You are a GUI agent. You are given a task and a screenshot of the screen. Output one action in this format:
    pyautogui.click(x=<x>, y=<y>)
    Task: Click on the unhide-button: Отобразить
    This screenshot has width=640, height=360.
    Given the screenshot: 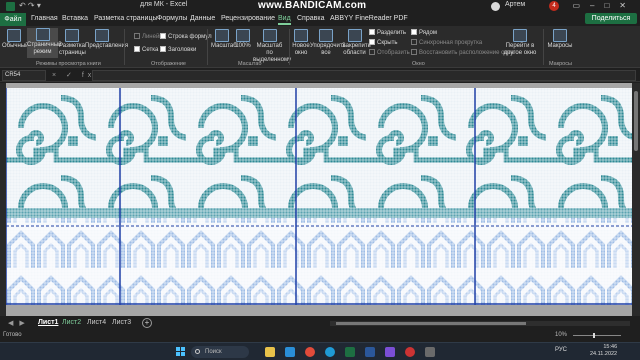 What is the action you would take?
    pyautogui.click(x=389, y=52)
    